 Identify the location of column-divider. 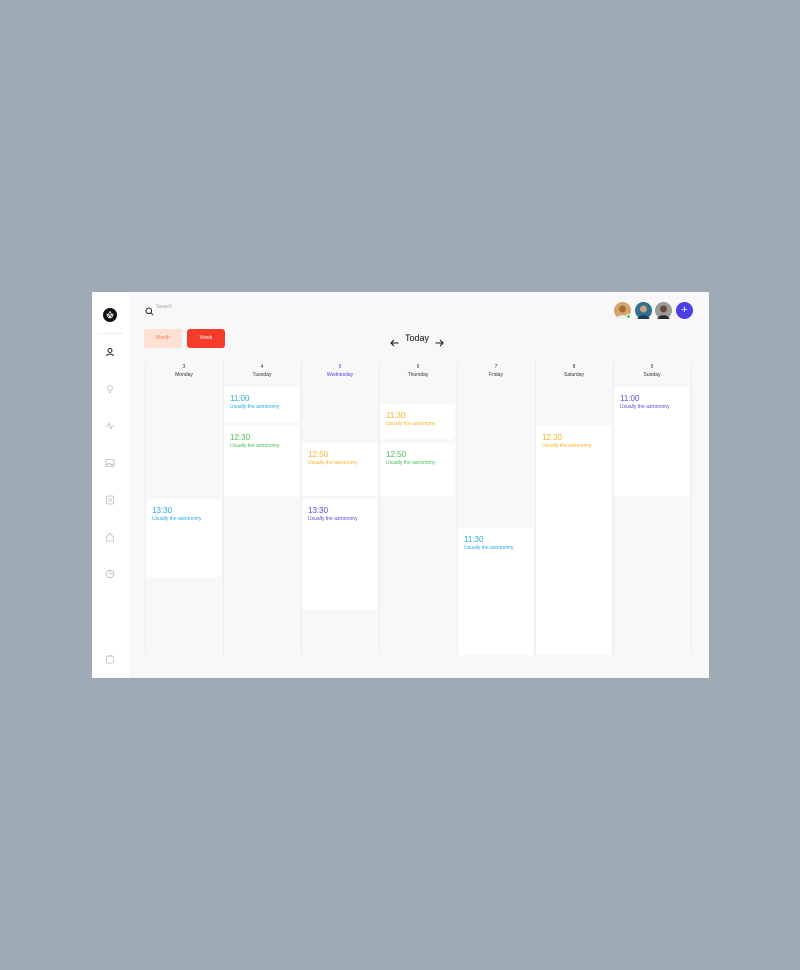
(691, 508).